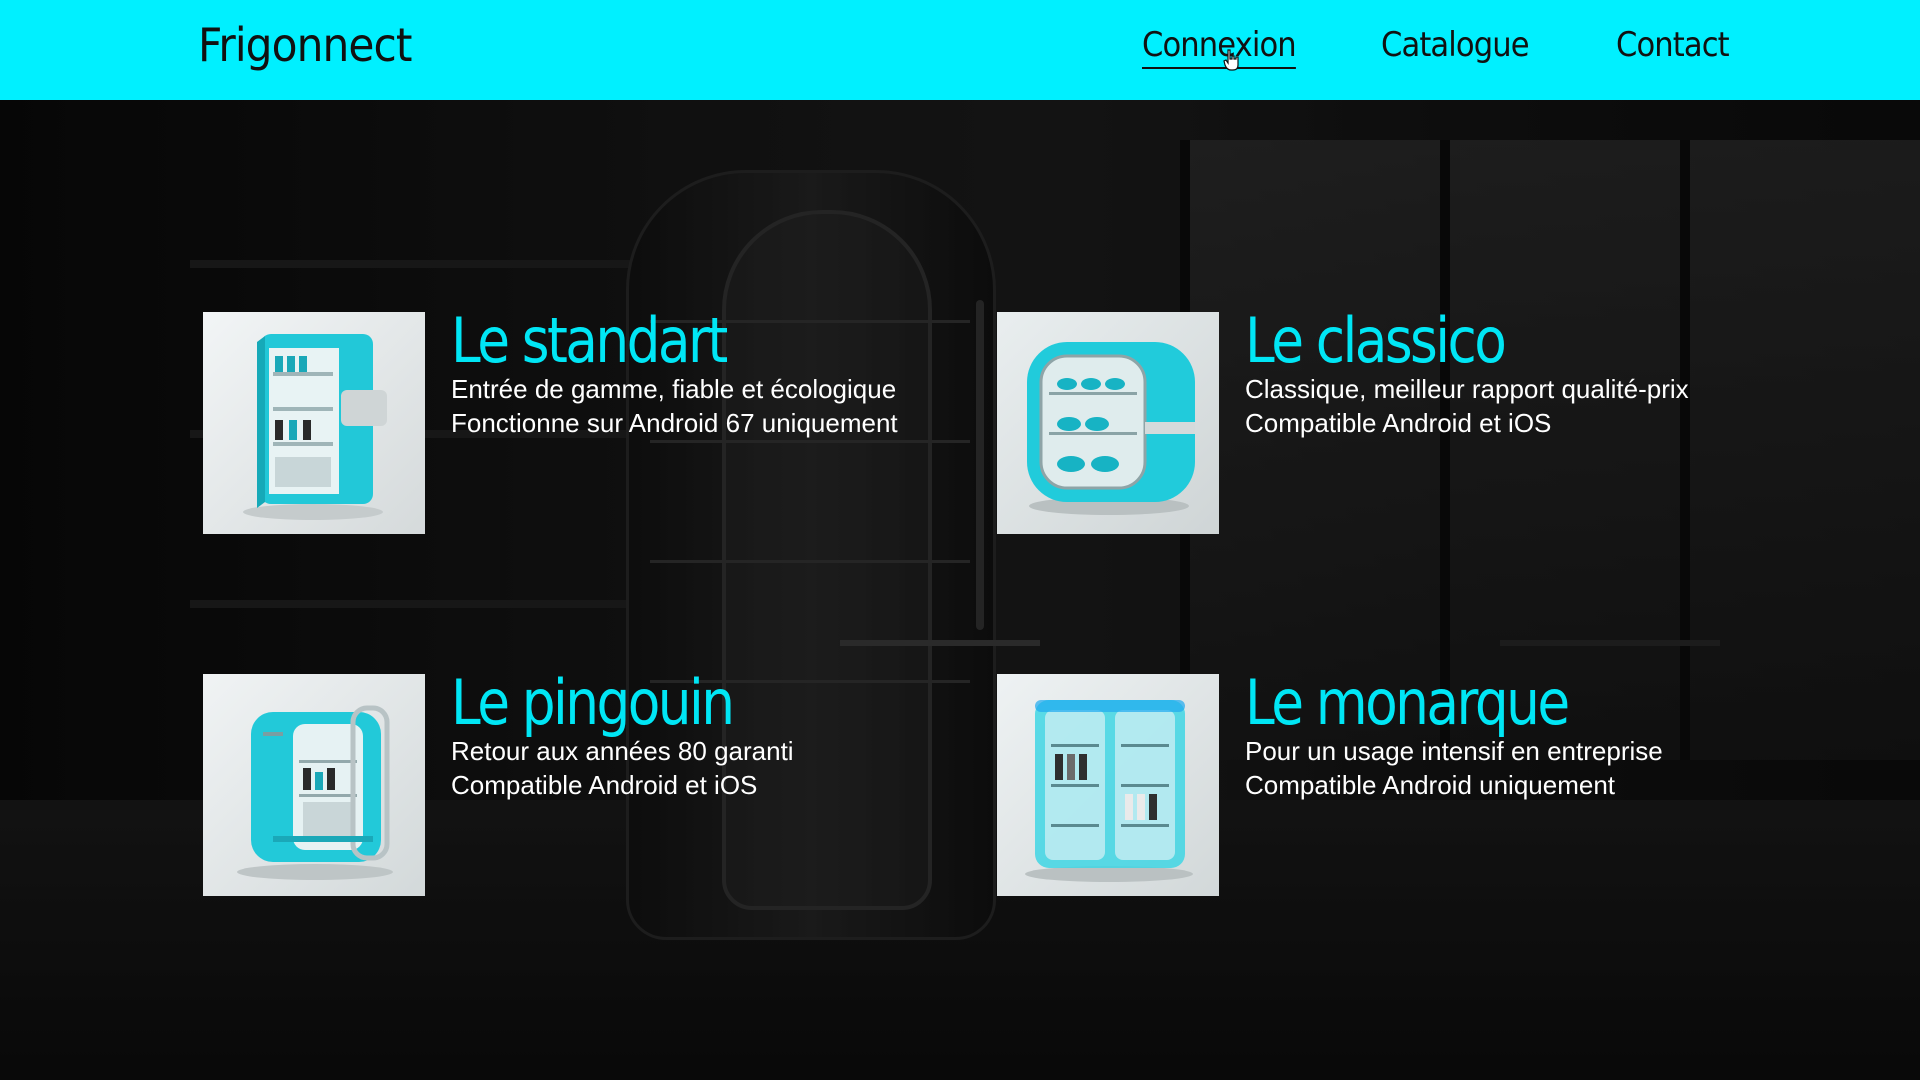  I want to click on top-nav-bar: Frigonnect Connexion Catalogue Contact, so click(960, 50).